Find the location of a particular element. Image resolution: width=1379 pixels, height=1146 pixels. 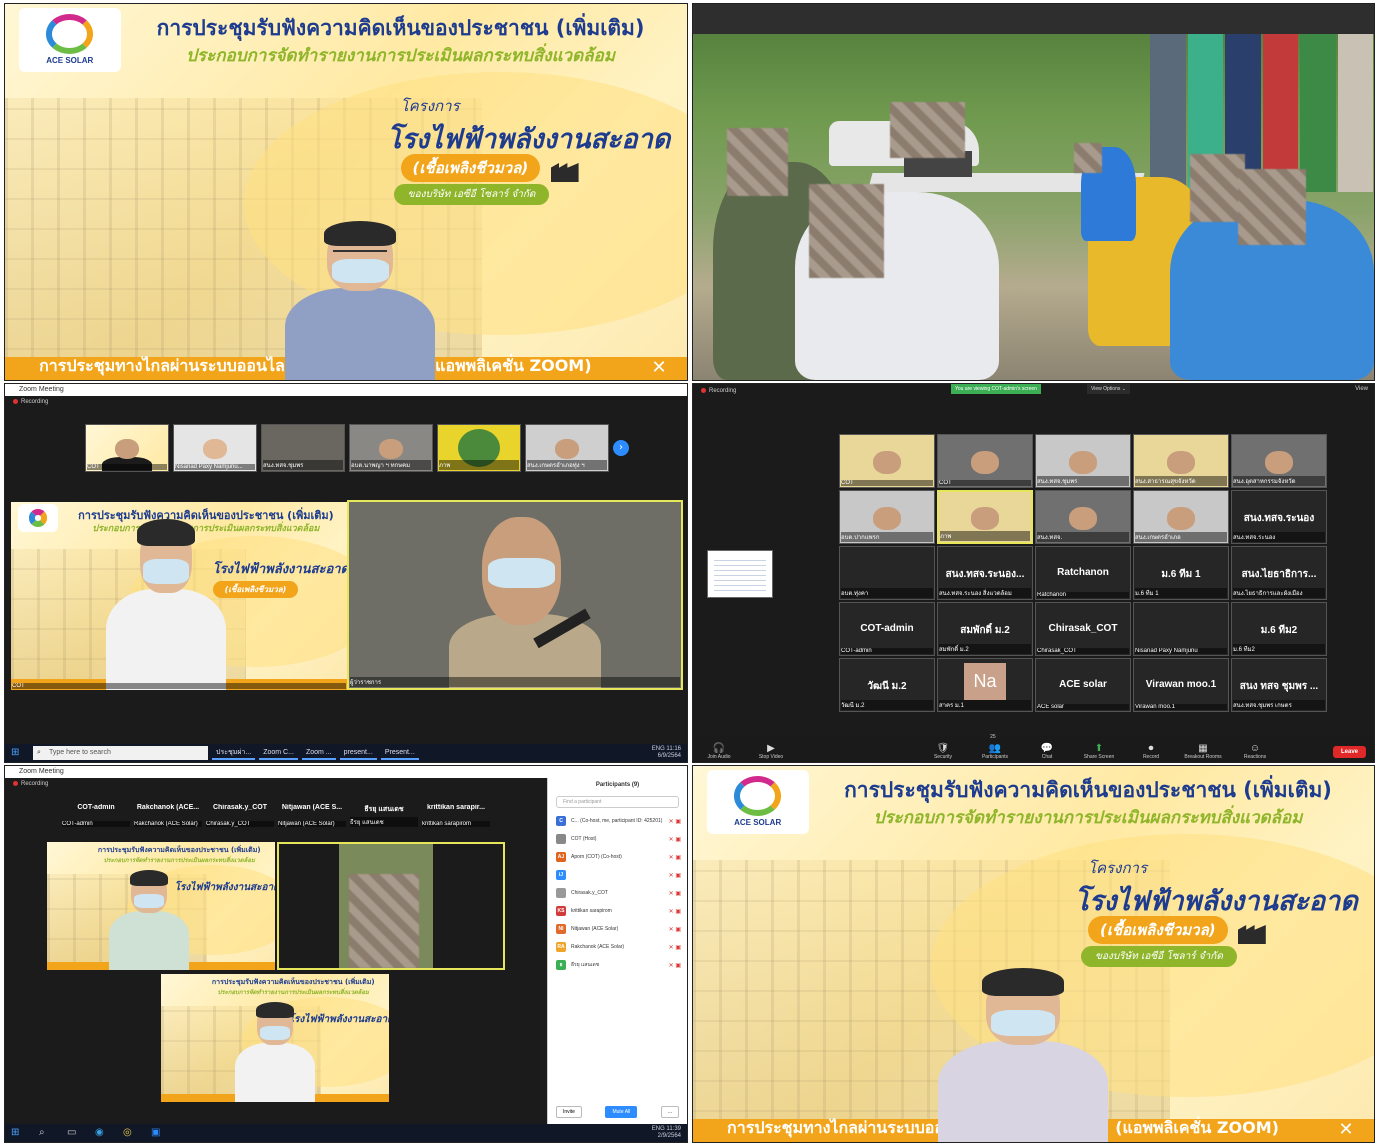

participant-row: RA Rakchanok (ACE Solar) ✕ ▣ is located at coordinates (617, 947).